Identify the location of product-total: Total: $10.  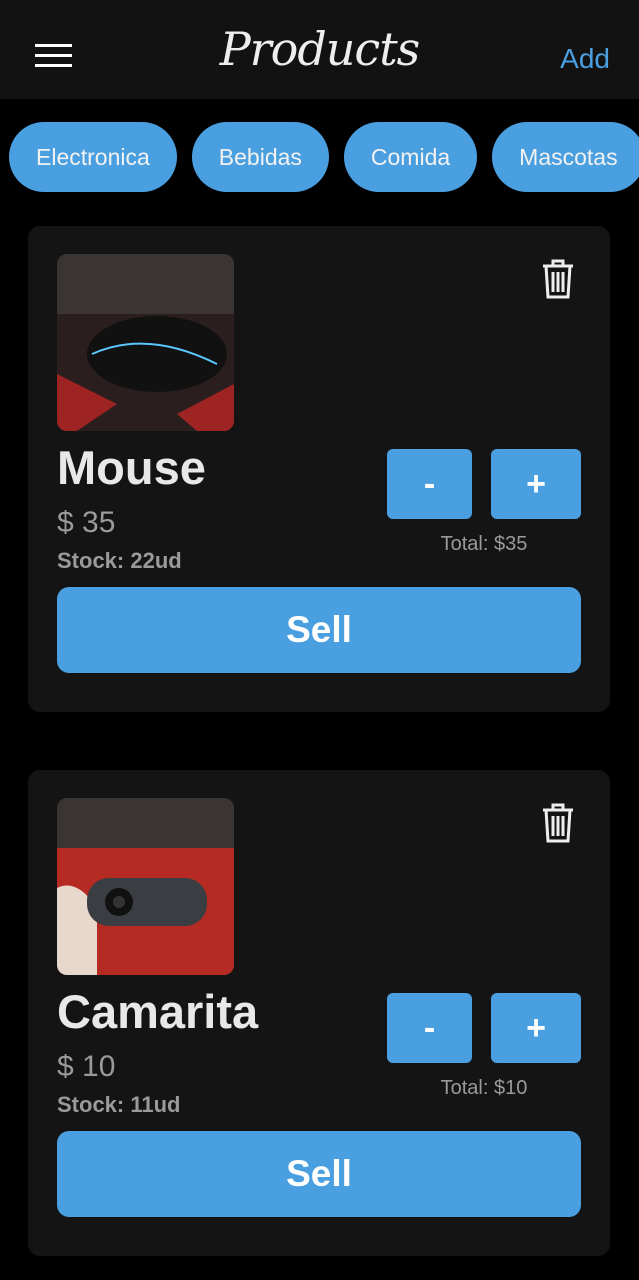
(484, 1088).